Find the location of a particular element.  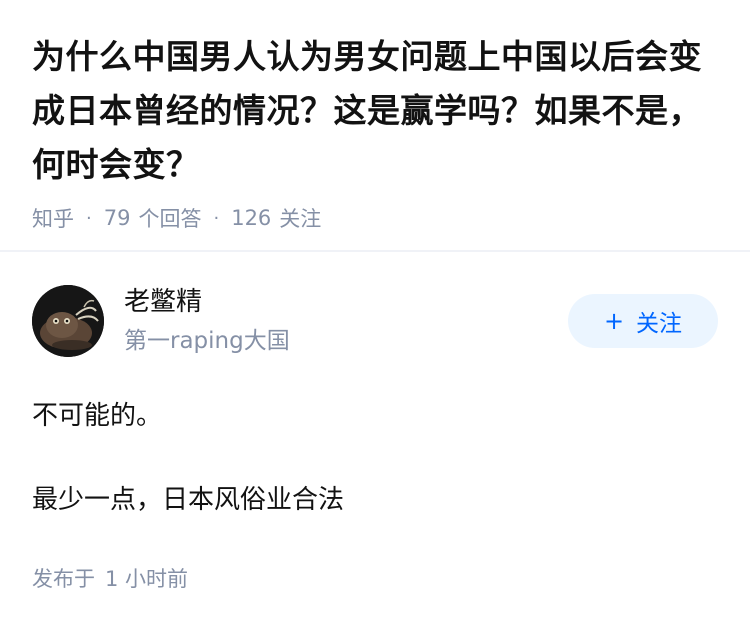

published-time: 发布于 1 小时前 is located at coordinates (375, 578).